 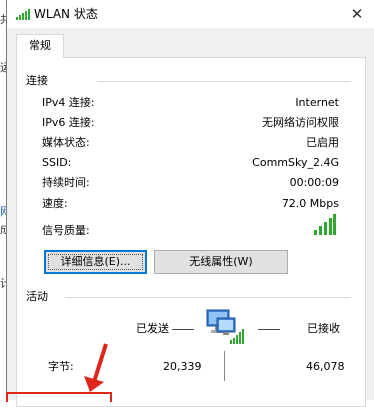 What do you see at coordinates (40, 46) in the screenshot?
I see `tab-general: 常规` at bounding box center [40, 46].